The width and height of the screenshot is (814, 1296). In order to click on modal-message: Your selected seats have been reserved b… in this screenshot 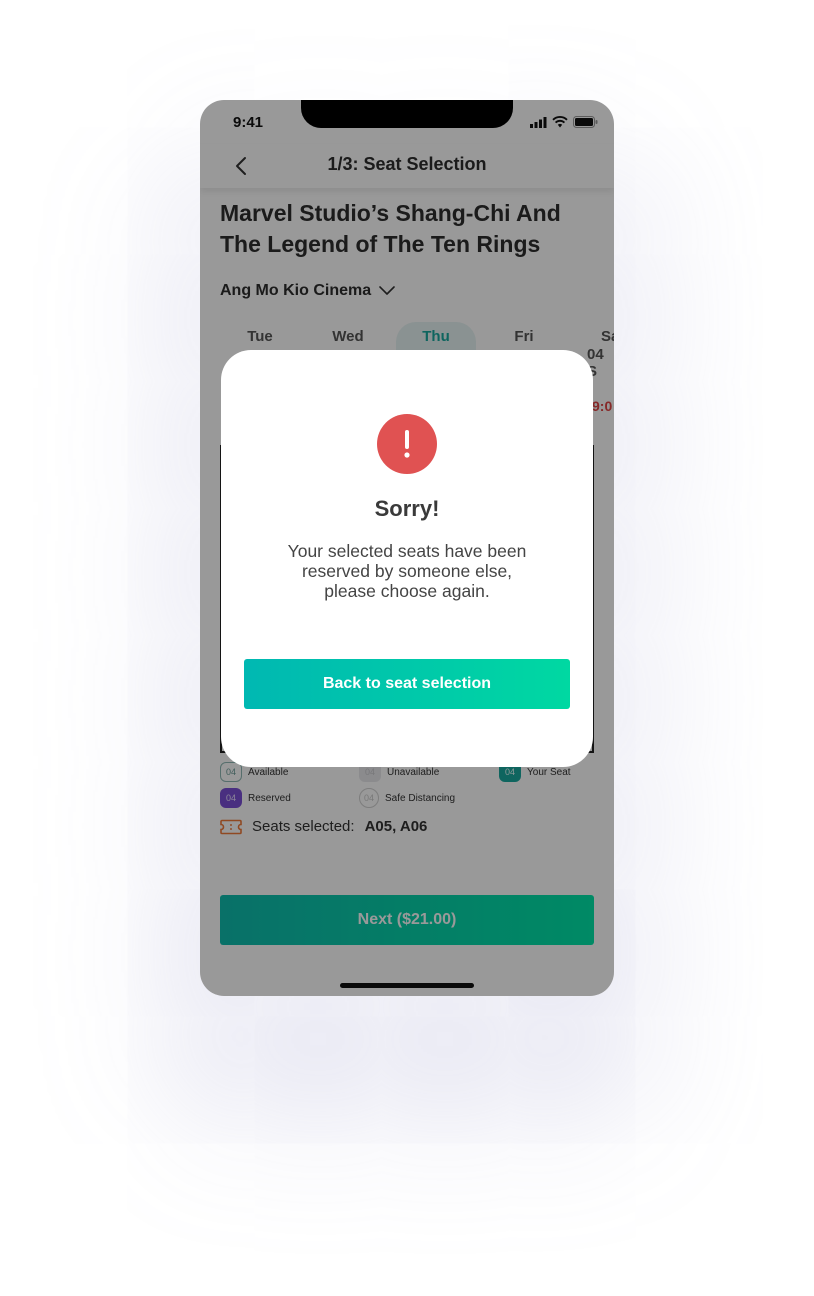, I will do `click(407, 571)`.